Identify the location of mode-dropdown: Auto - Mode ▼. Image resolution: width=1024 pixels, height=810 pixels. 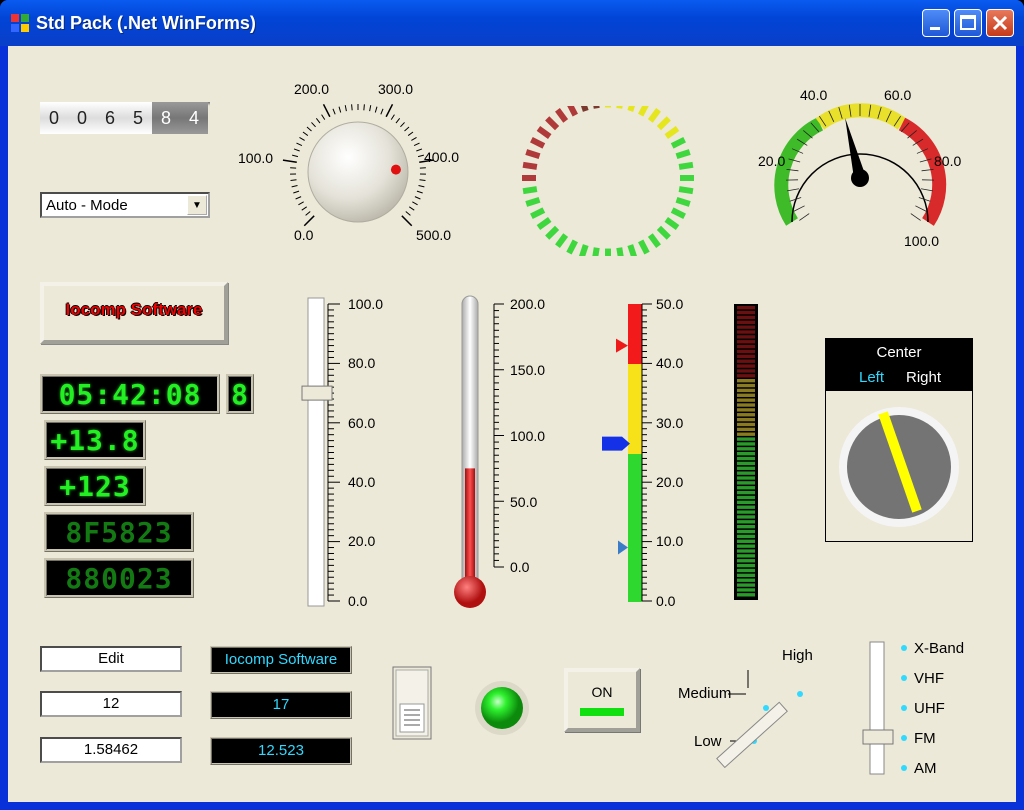
(125, 205).